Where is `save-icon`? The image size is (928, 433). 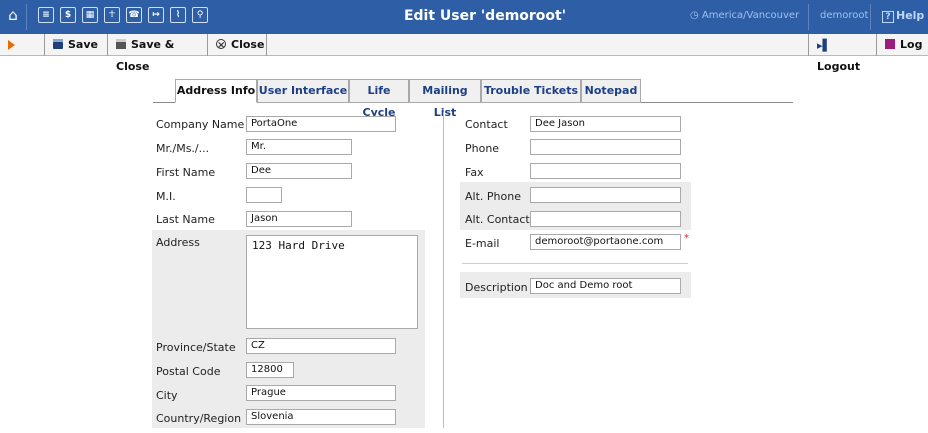 save-icon is located at coordinates (58, 44).